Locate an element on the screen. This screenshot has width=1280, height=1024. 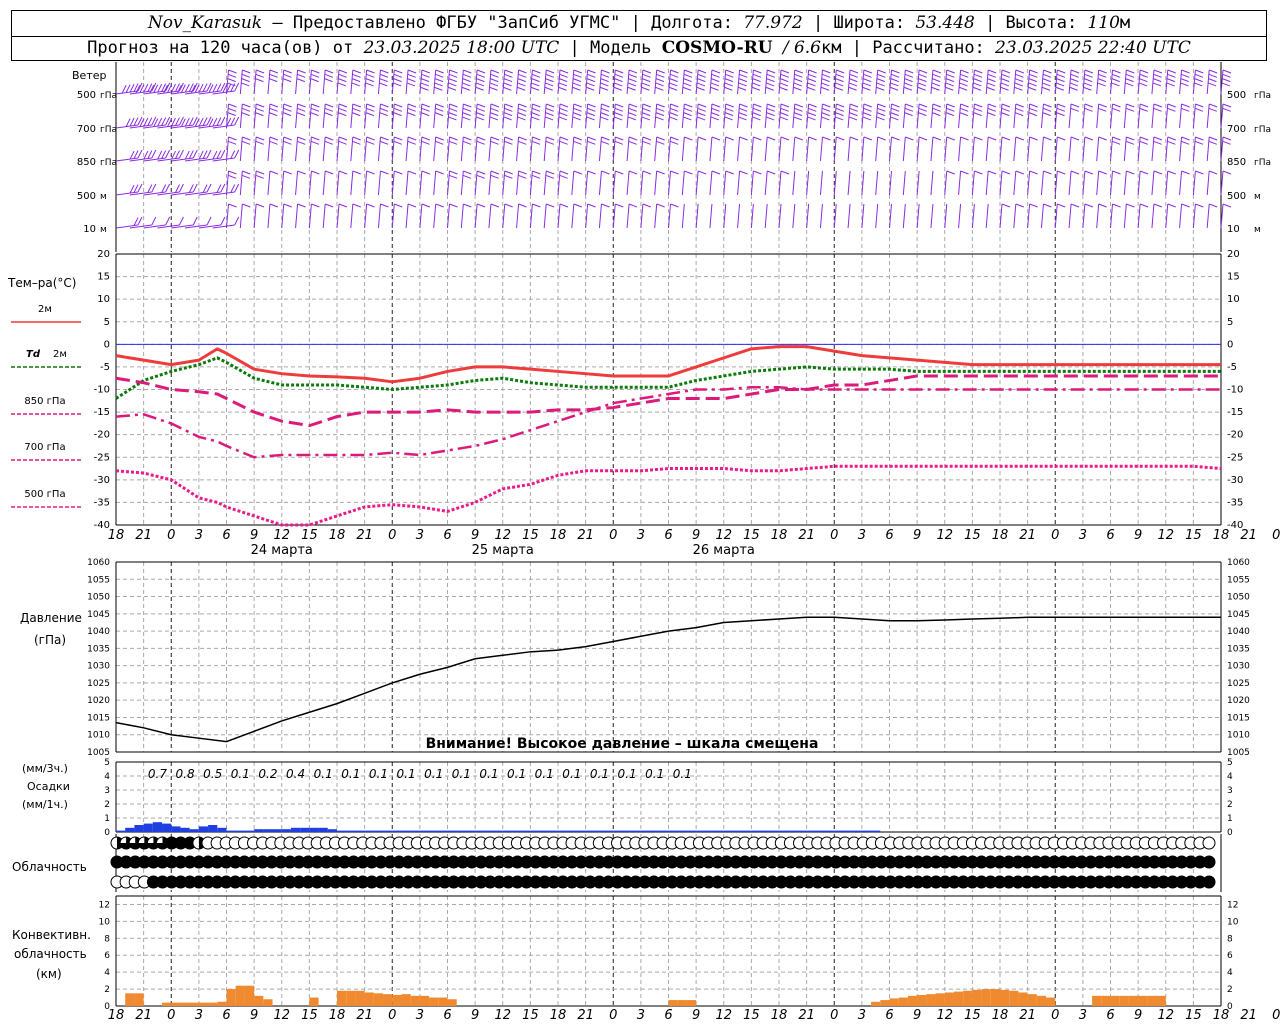
pressure-ytick-left: 1015 is located at coordinates (98, 718).